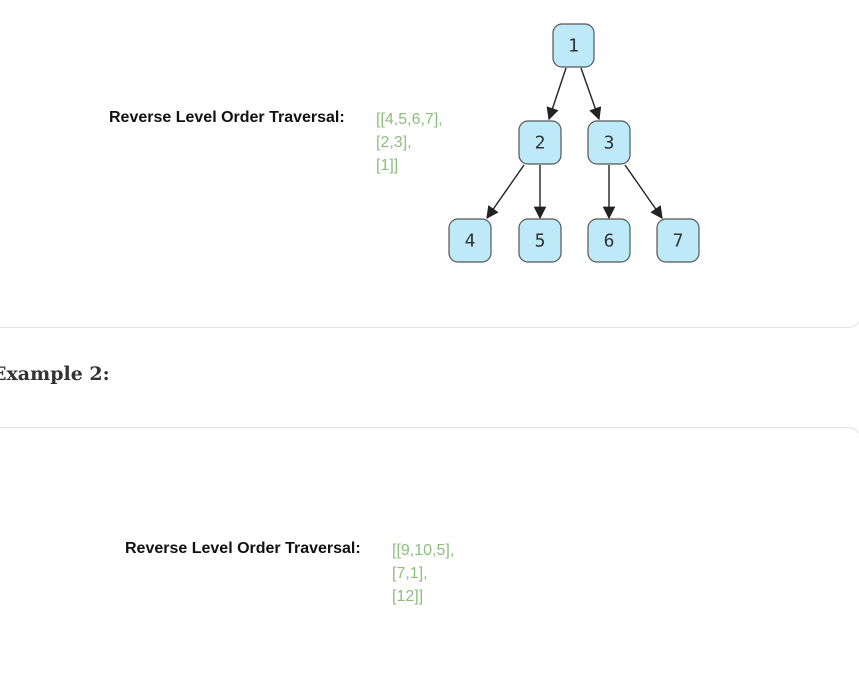 This screenshot has width=859, height=698. I want to click on tree-node: 2, so click(540, 142).